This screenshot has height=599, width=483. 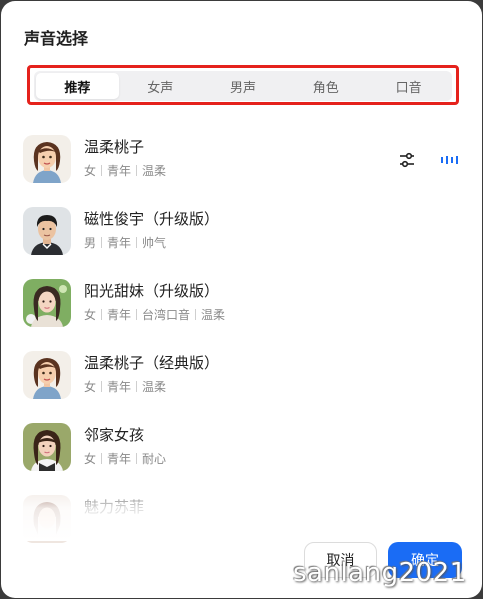 I want to click on voice-category-tabs: 推荐 女声 男声 角色 口音, so click(x=243, y=86).